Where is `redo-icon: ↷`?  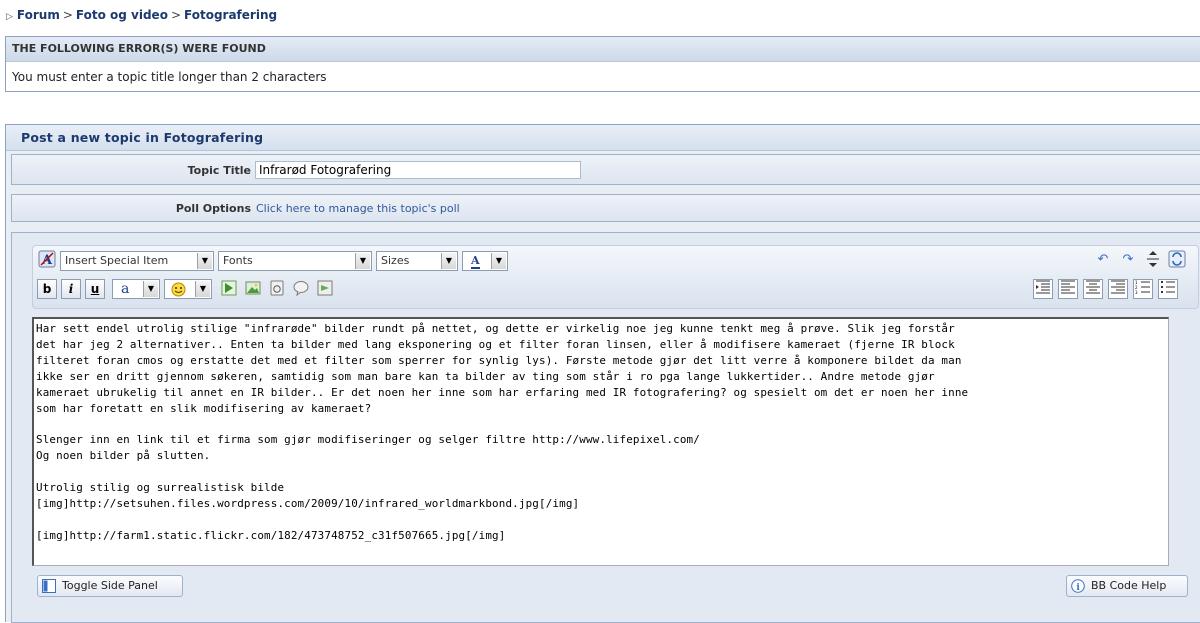
redo-icon: ↷ is located at coordinates (1128, 260).